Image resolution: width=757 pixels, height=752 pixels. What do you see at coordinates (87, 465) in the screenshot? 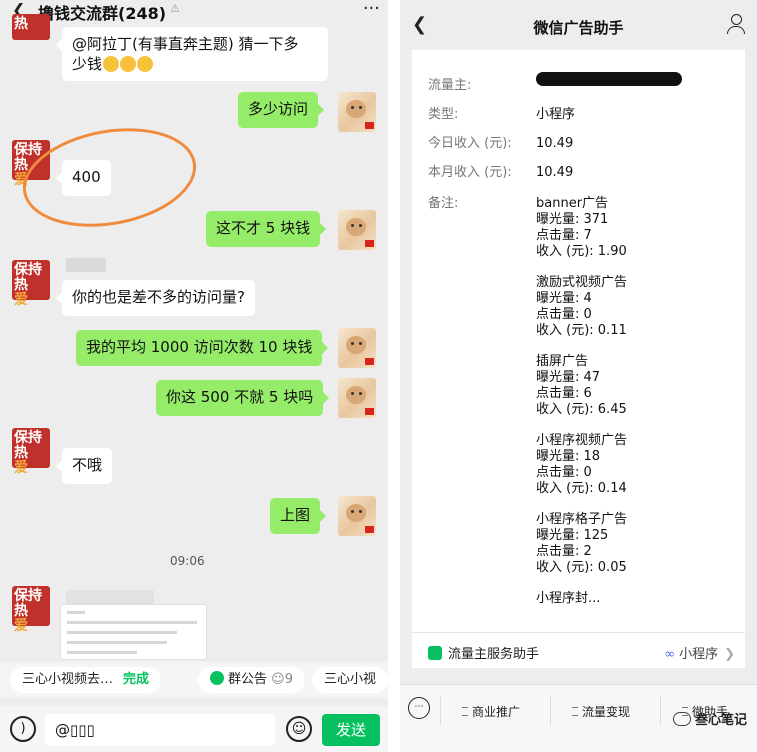
I see `message-text: 不哦` at bounding box center [87, 465].